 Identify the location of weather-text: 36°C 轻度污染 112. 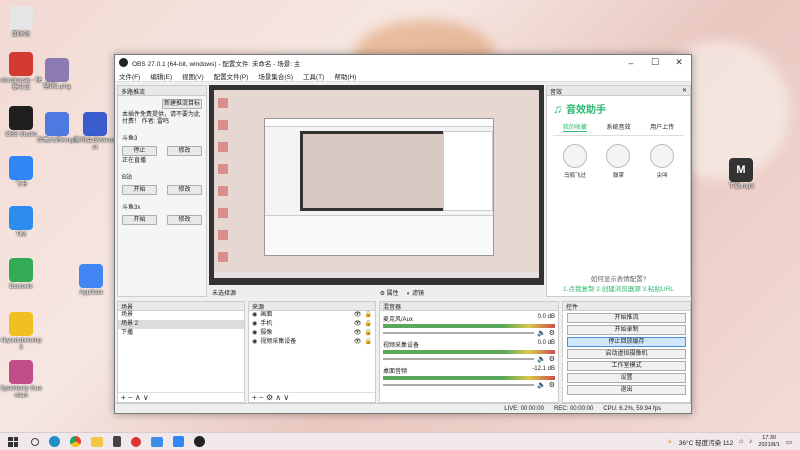
(706, 442).